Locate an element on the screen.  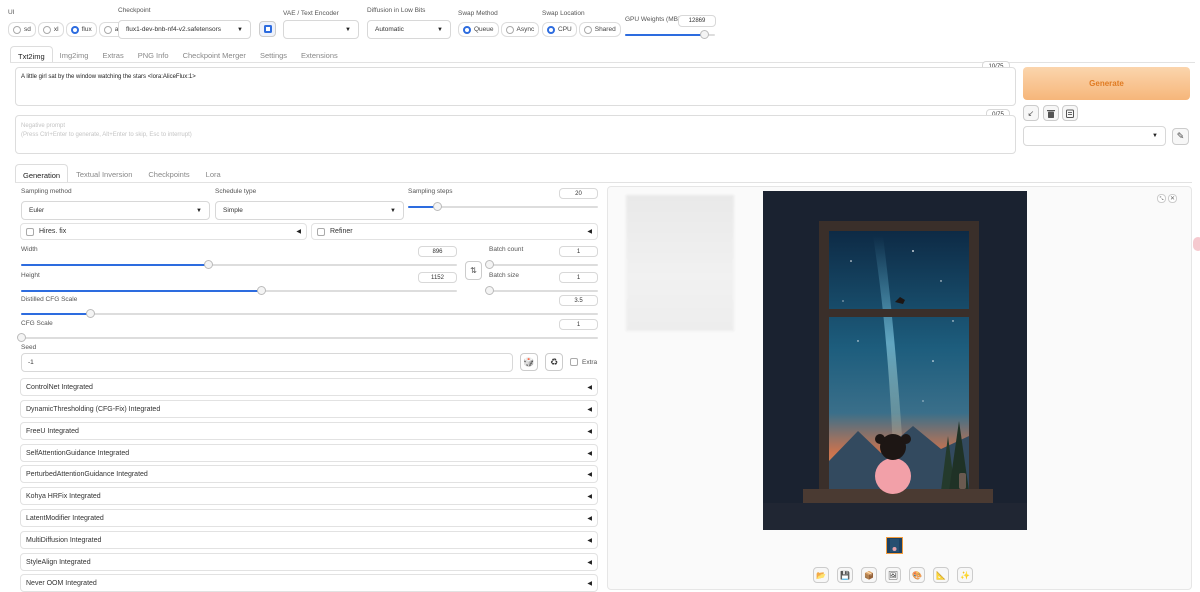
height-slider is located at coordinates (239, 291).